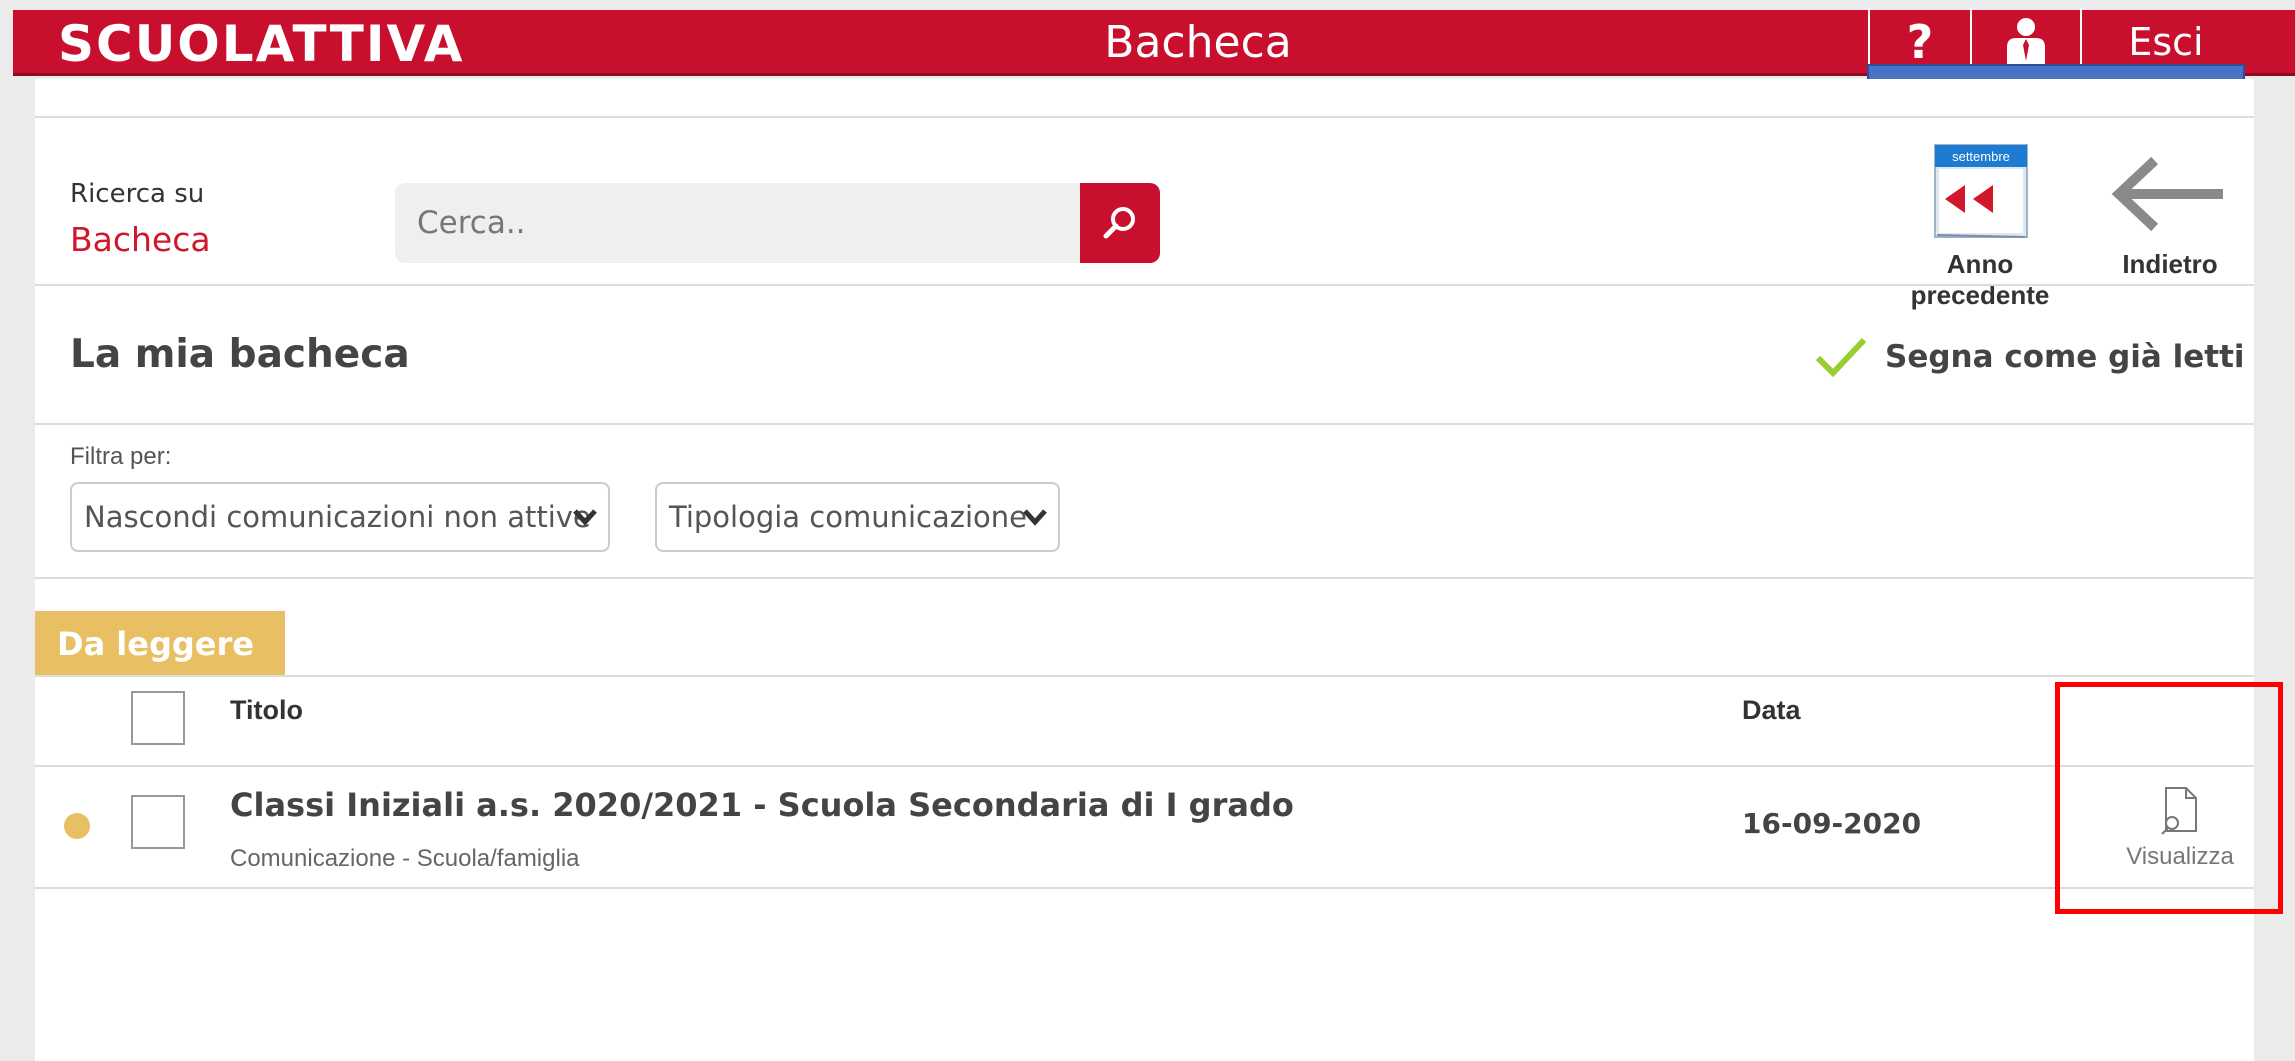  Describe the element at coordinates (1144, 676) in the screenshot. I see `table-top-border` at that location.